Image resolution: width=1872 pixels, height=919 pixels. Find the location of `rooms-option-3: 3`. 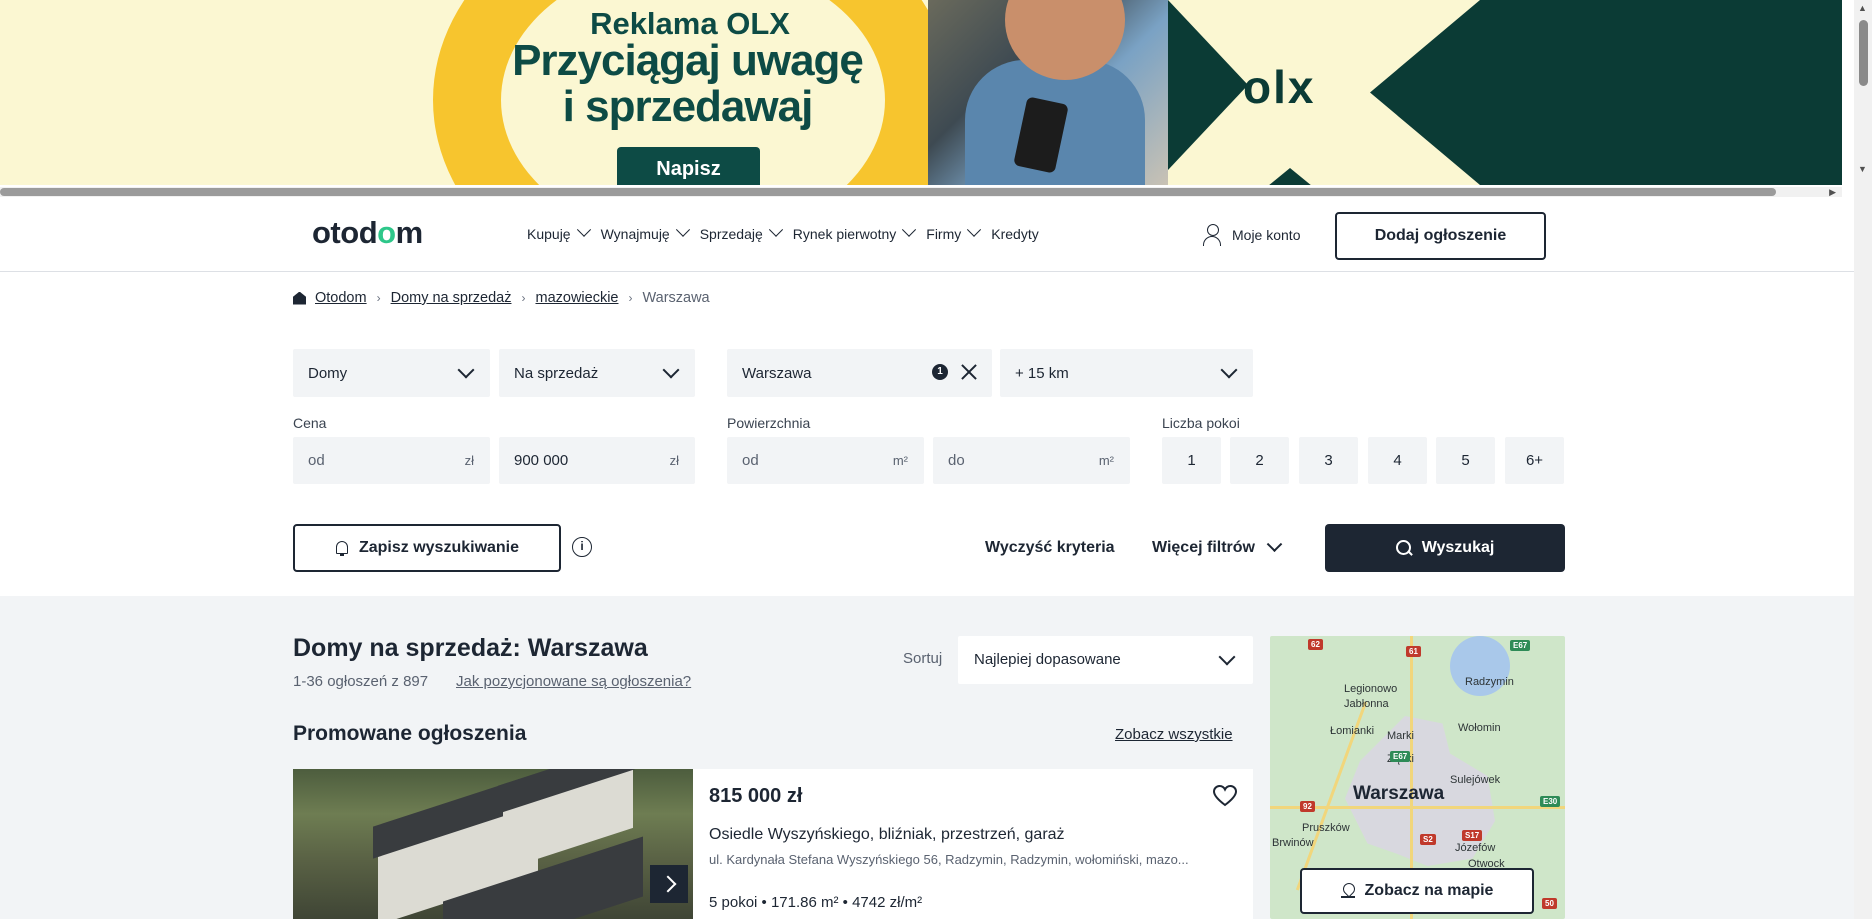

rooms-option-3: 3 is located at coordinates (1328, 460).